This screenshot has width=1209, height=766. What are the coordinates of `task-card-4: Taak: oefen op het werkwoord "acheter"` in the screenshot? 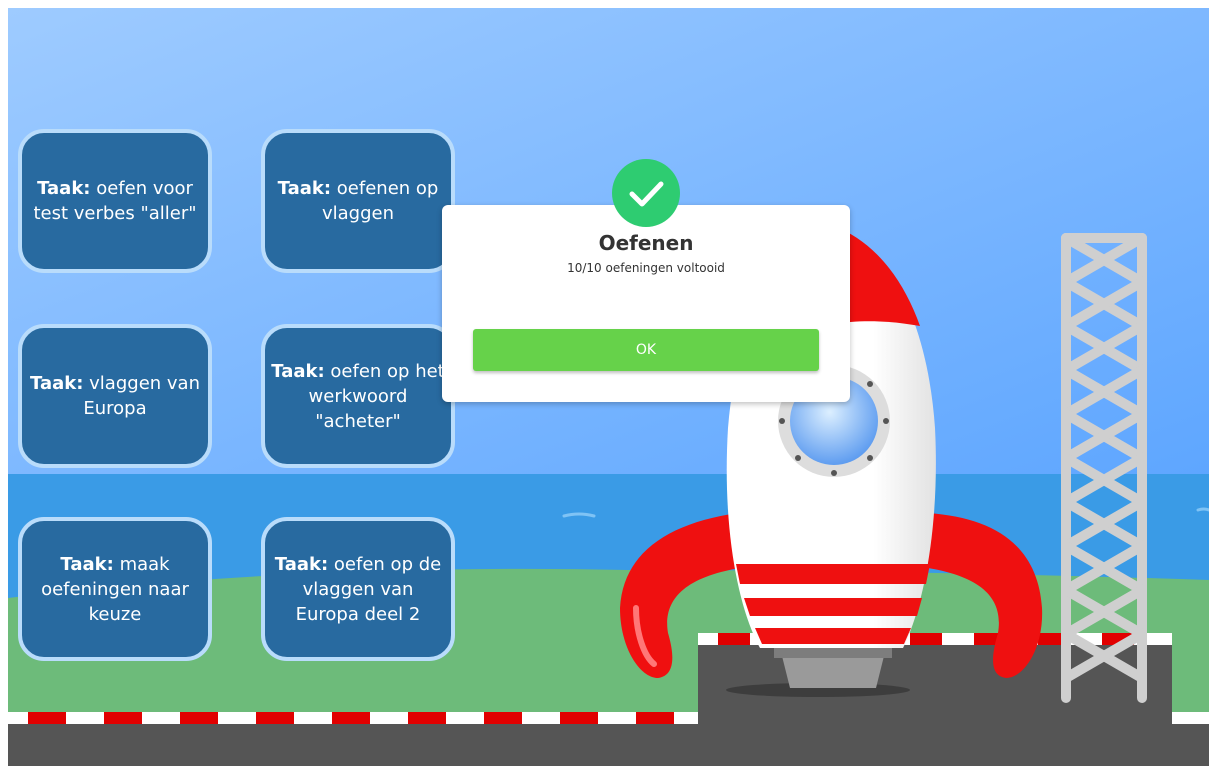 It's located at (358, 396).